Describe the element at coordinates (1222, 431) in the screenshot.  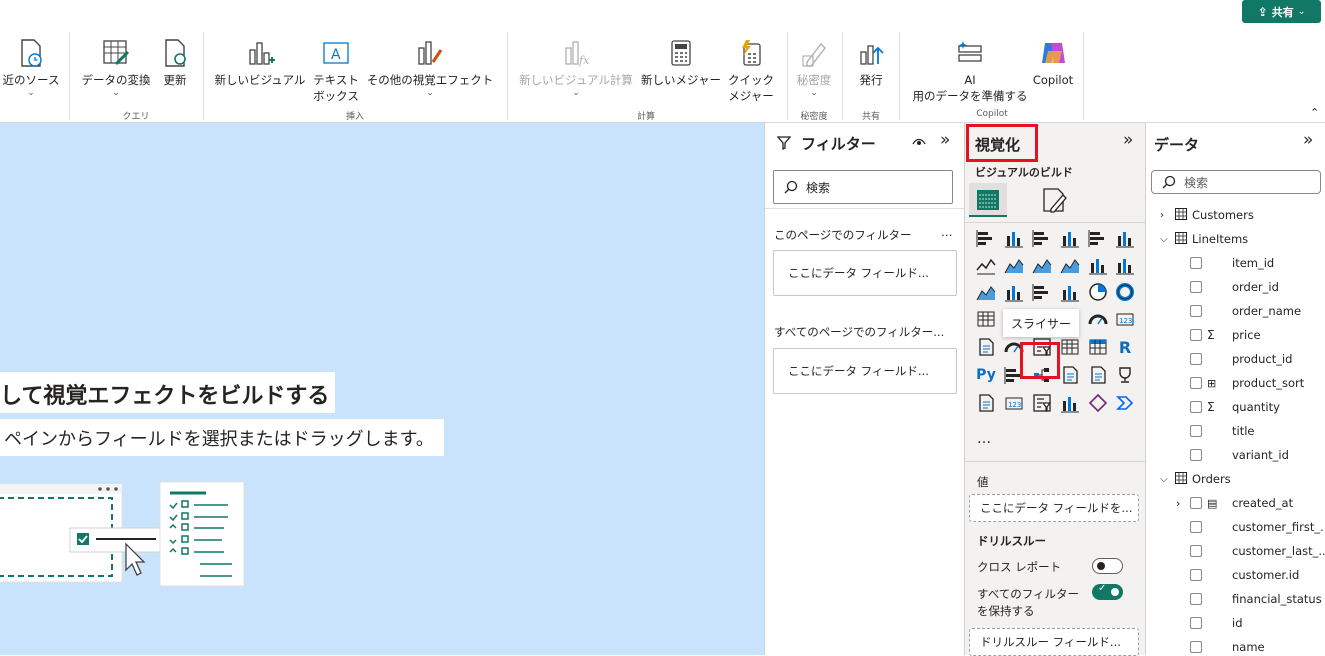
I see `field-title: title` at that location.